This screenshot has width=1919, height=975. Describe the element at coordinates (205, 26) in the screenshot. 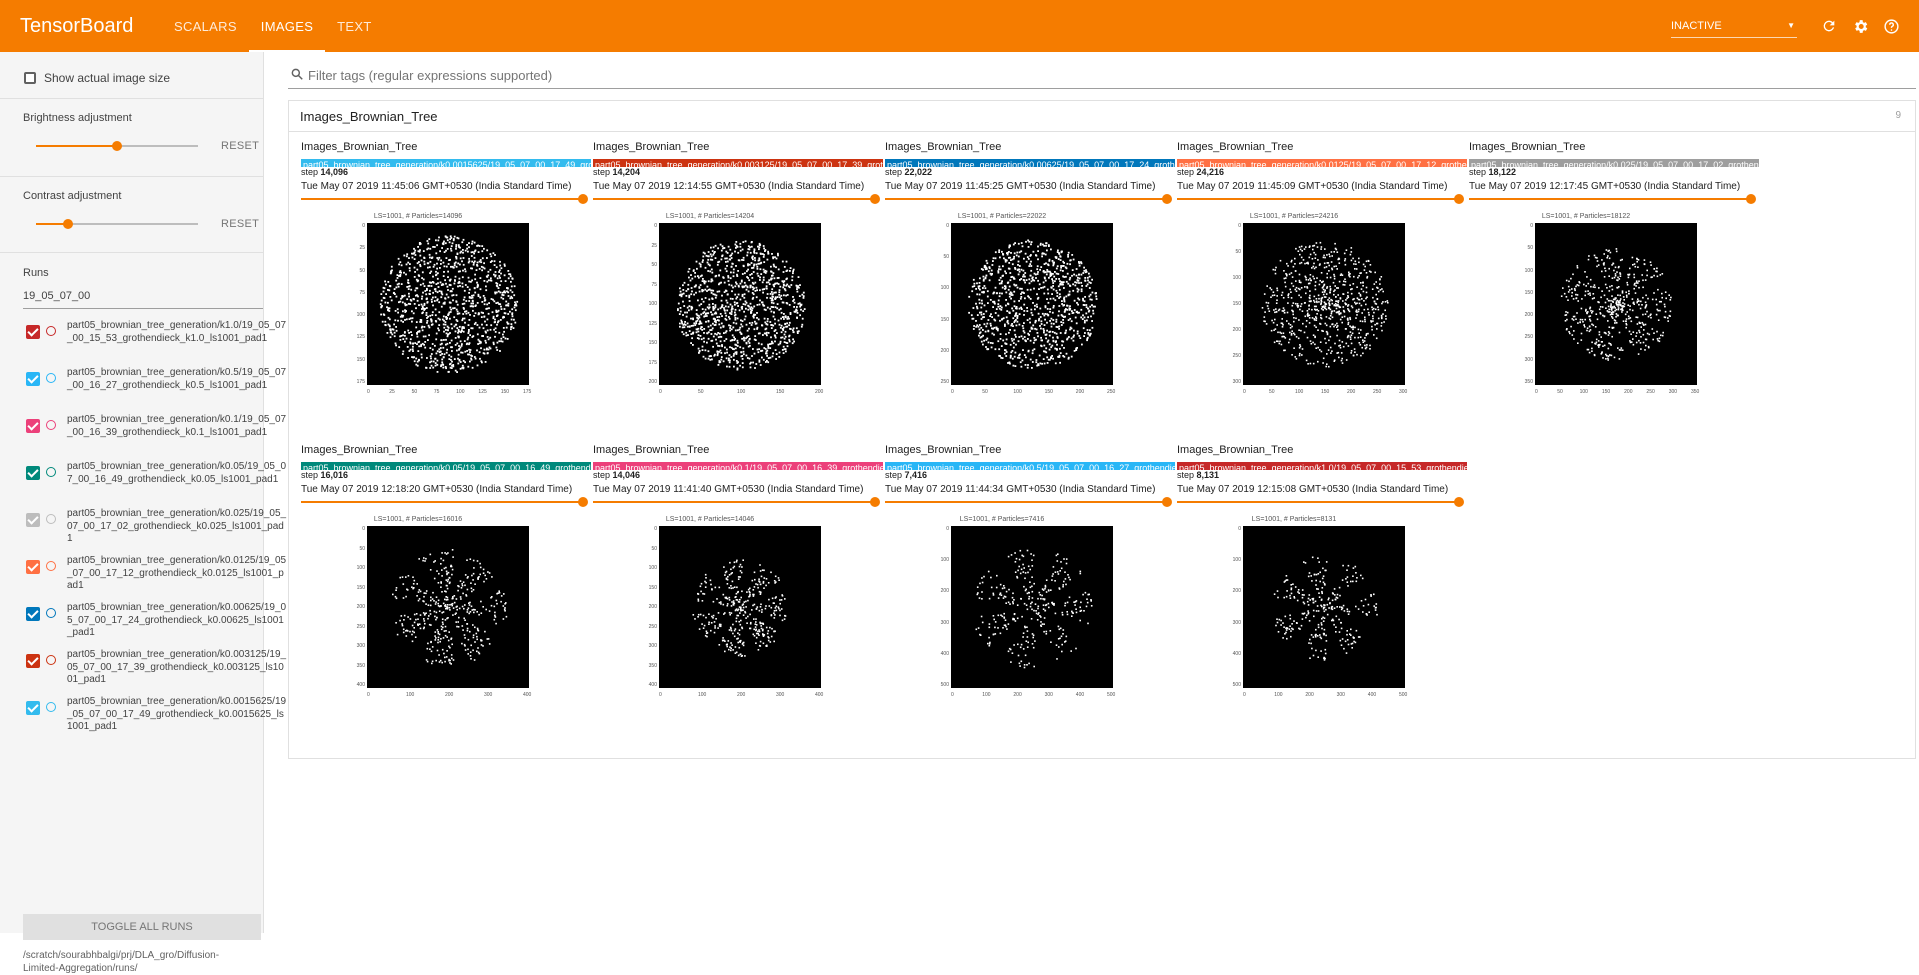

I see `tab-scalars: SCALARS` at that location.